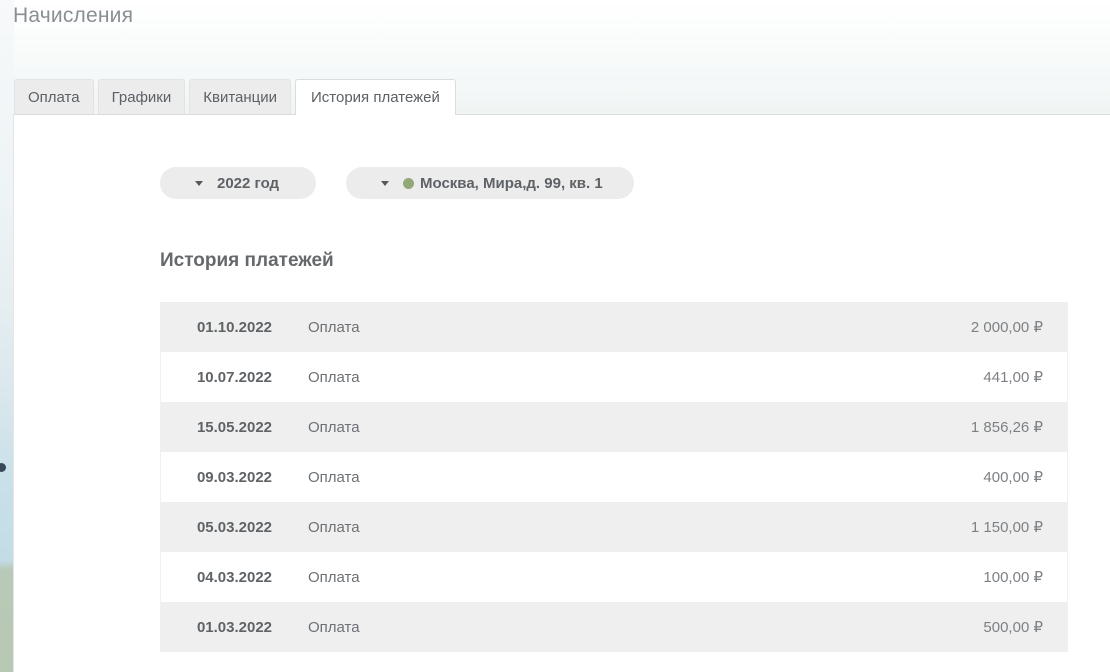 This screenshot has height=672, width=1110. I want to click on table-row: 15.05.2022 Оплата 1 856,26 ₽, so click(614, 427).